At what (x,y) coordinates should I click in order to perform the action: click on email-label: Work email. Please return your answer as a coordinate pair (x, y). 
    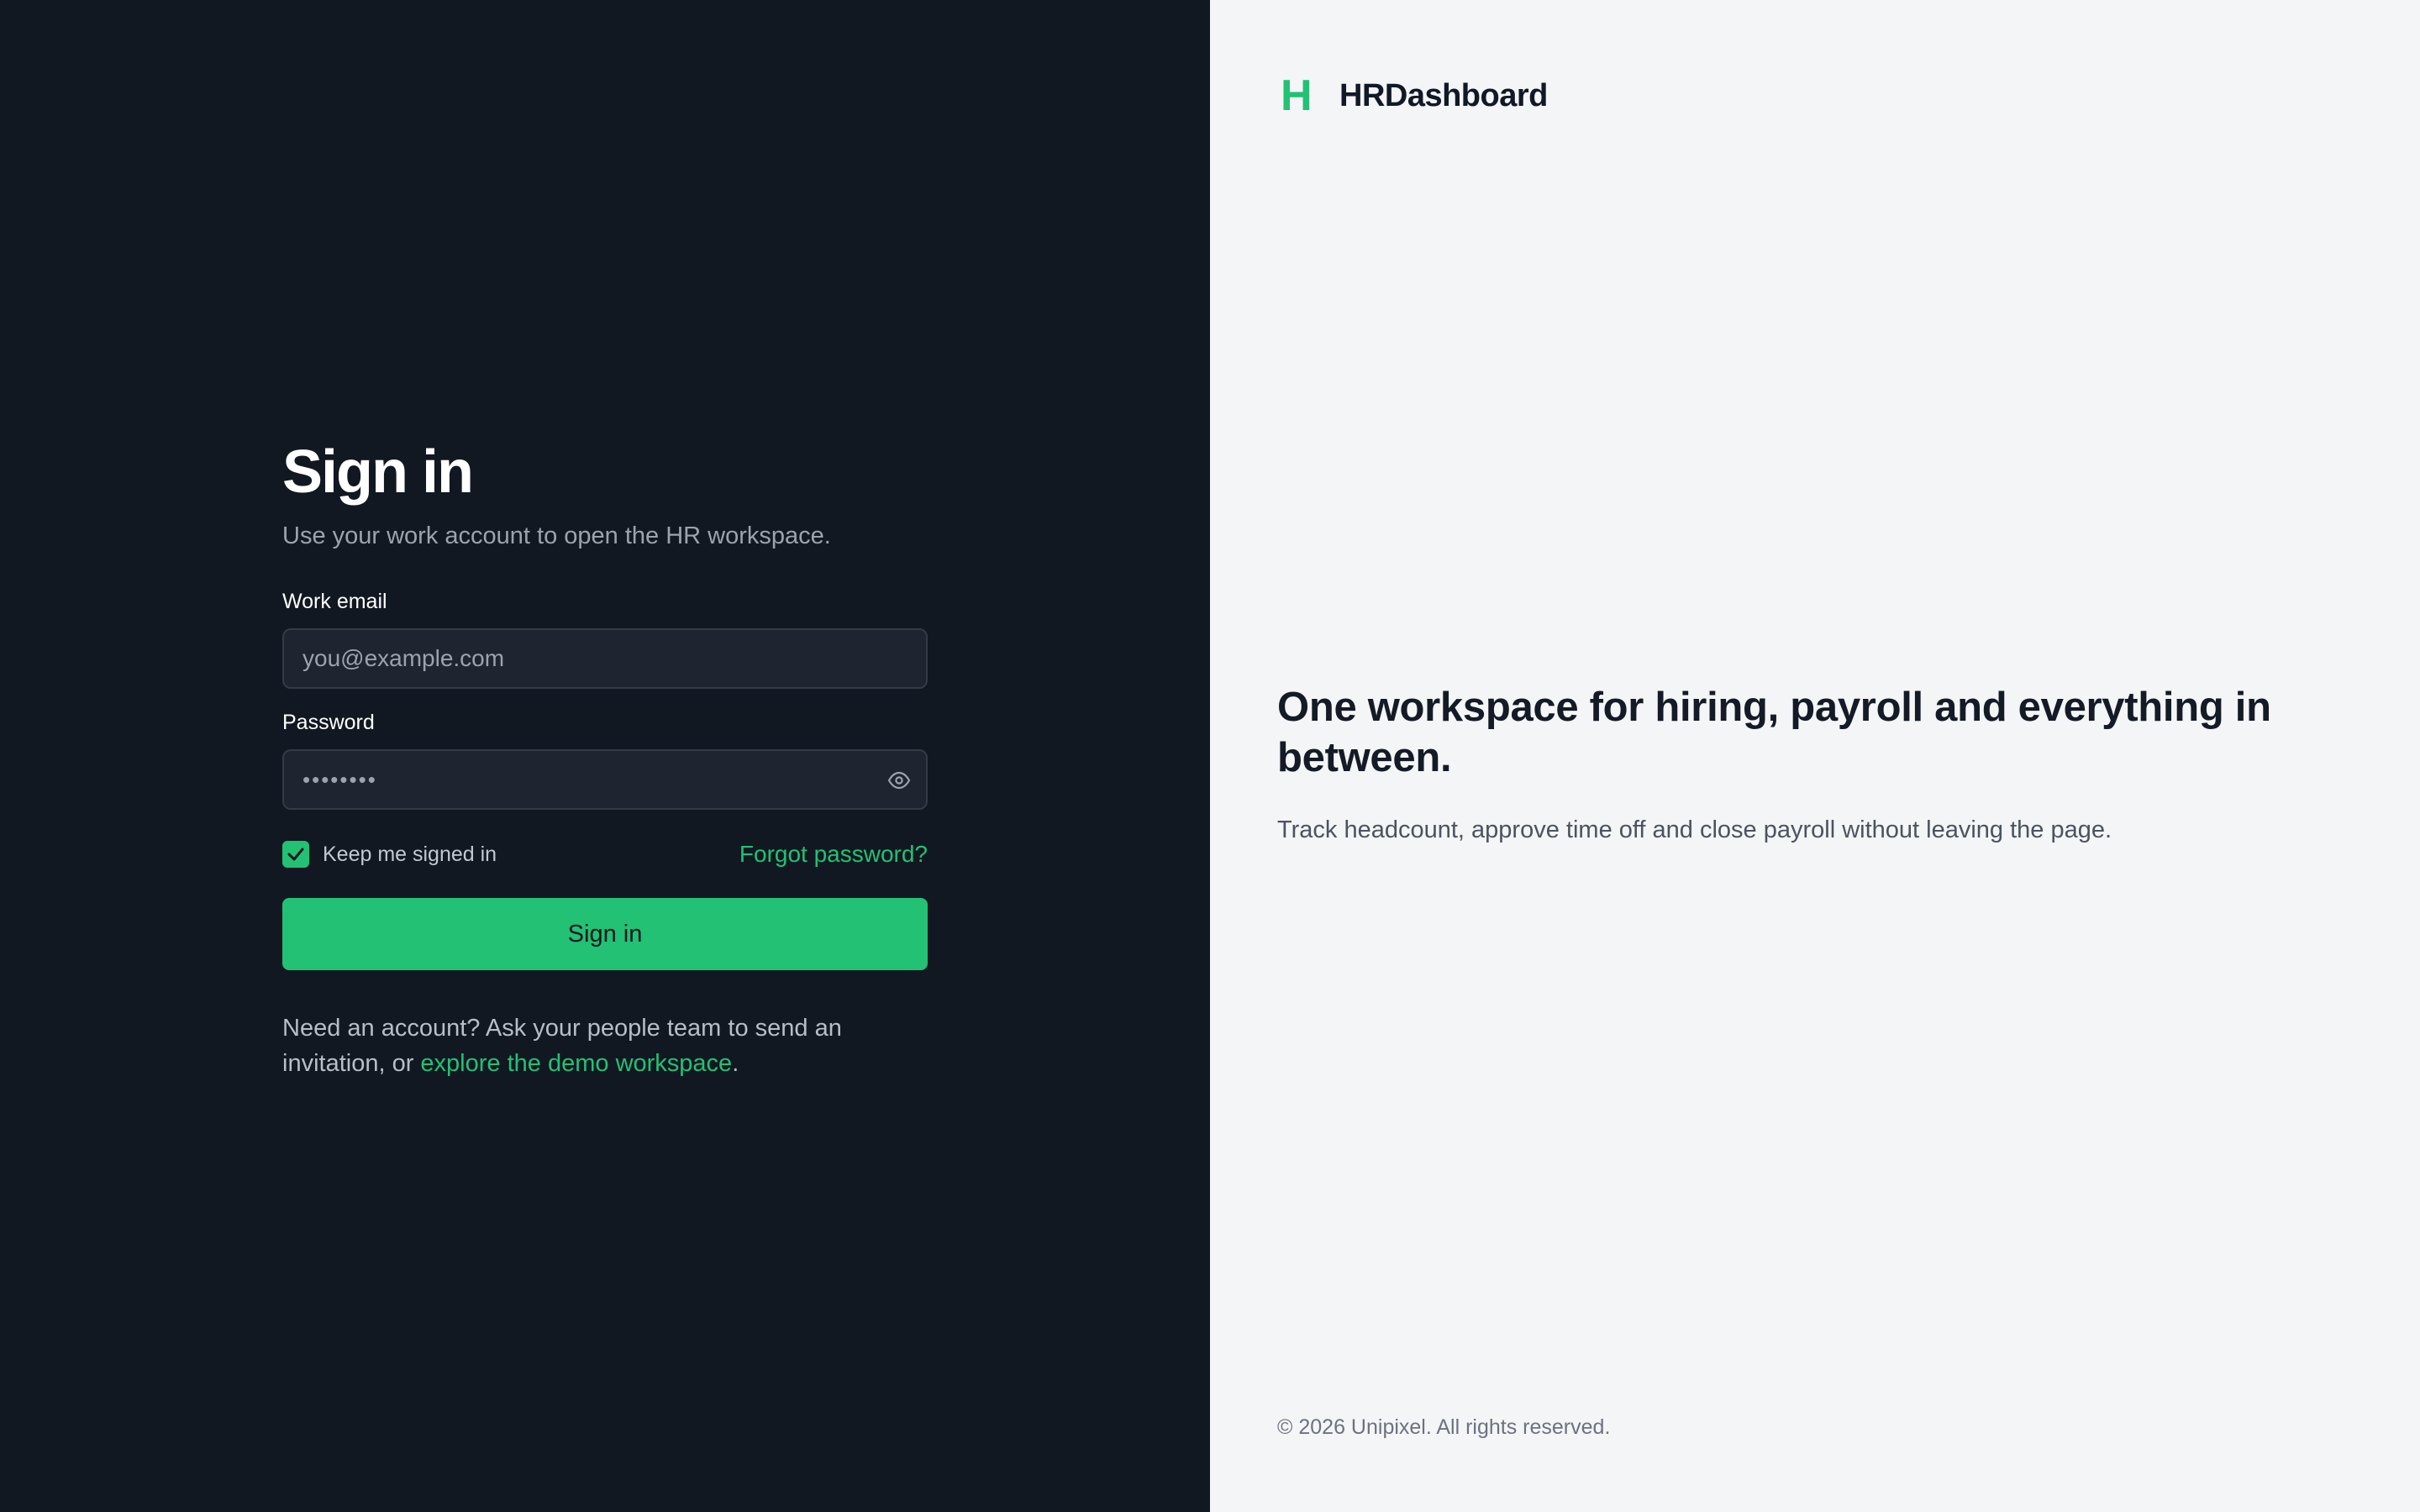
    Looking at the image, I should click on (334, 601).